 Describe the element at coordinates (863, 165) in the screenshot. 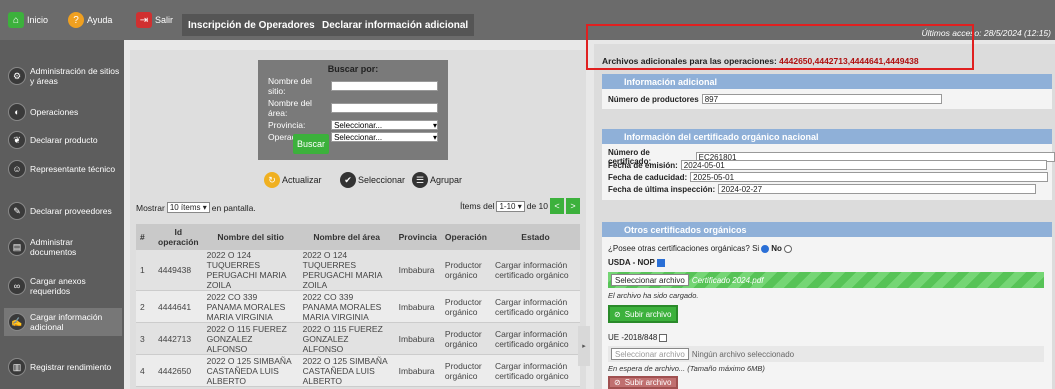

I see `issue-date-input: 2024-05-01` at that location.